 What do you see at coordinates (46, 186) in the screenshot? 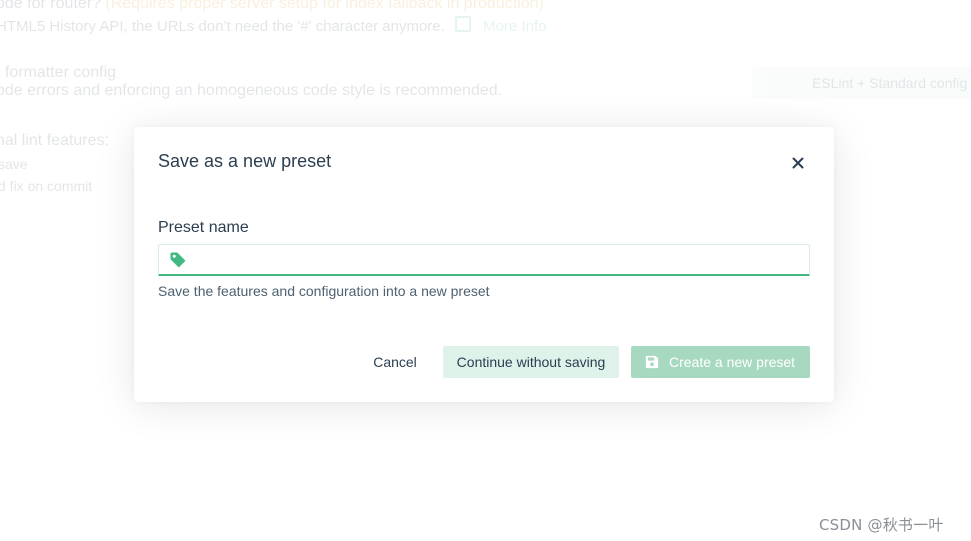
I see `lint-fix-commit-option: d fix on commit` at bounding box center [46, 186].